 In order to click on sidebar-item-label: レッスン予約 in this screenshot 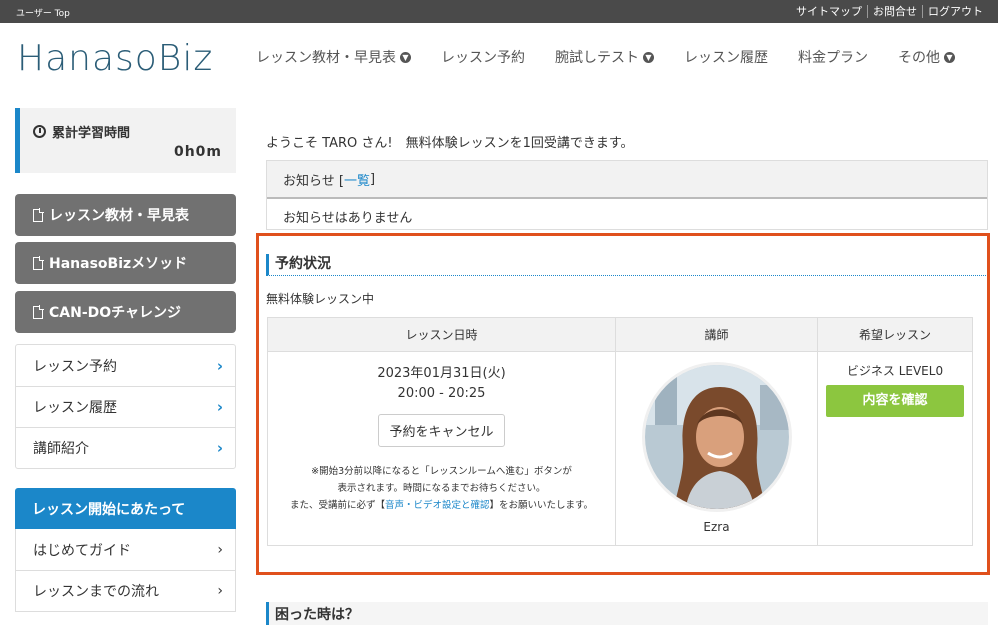, I will do `click(75, 366)`.